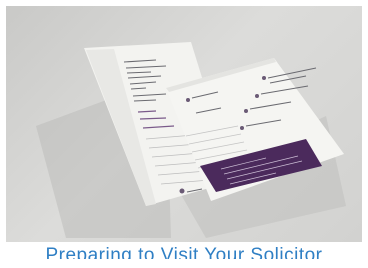 This screenshot has height=268, width=368. I want to click on caption-title: Preparing to Visit Your Solicitor, so click(184, 251).